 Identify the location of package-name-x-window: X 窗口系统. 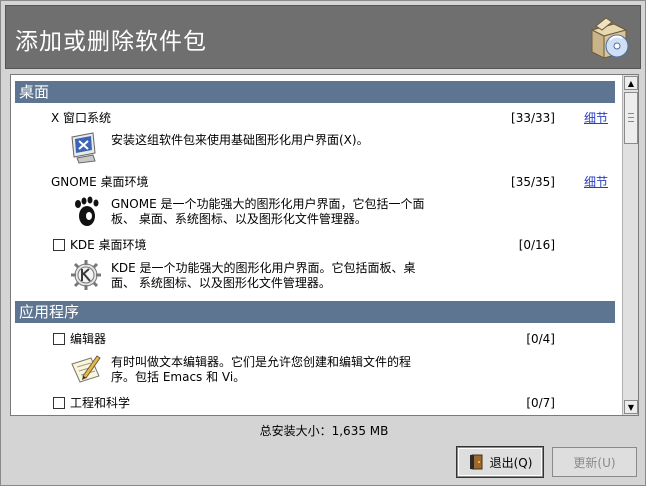
(81, 118).